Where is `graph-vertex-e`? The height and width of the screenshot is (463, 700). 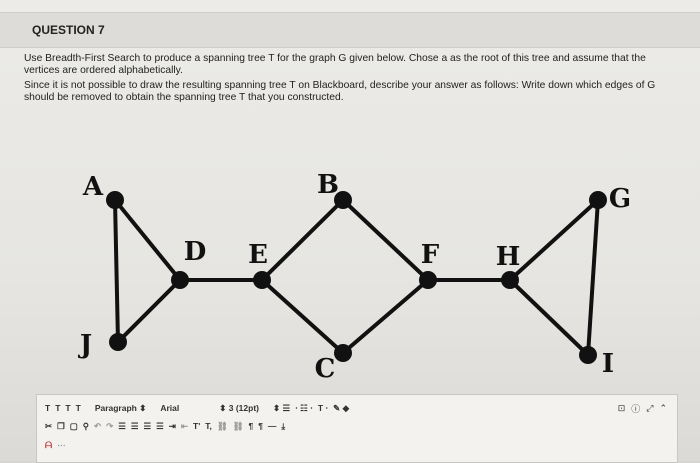
graph-vertex-e is located at coordinates (262, 280).